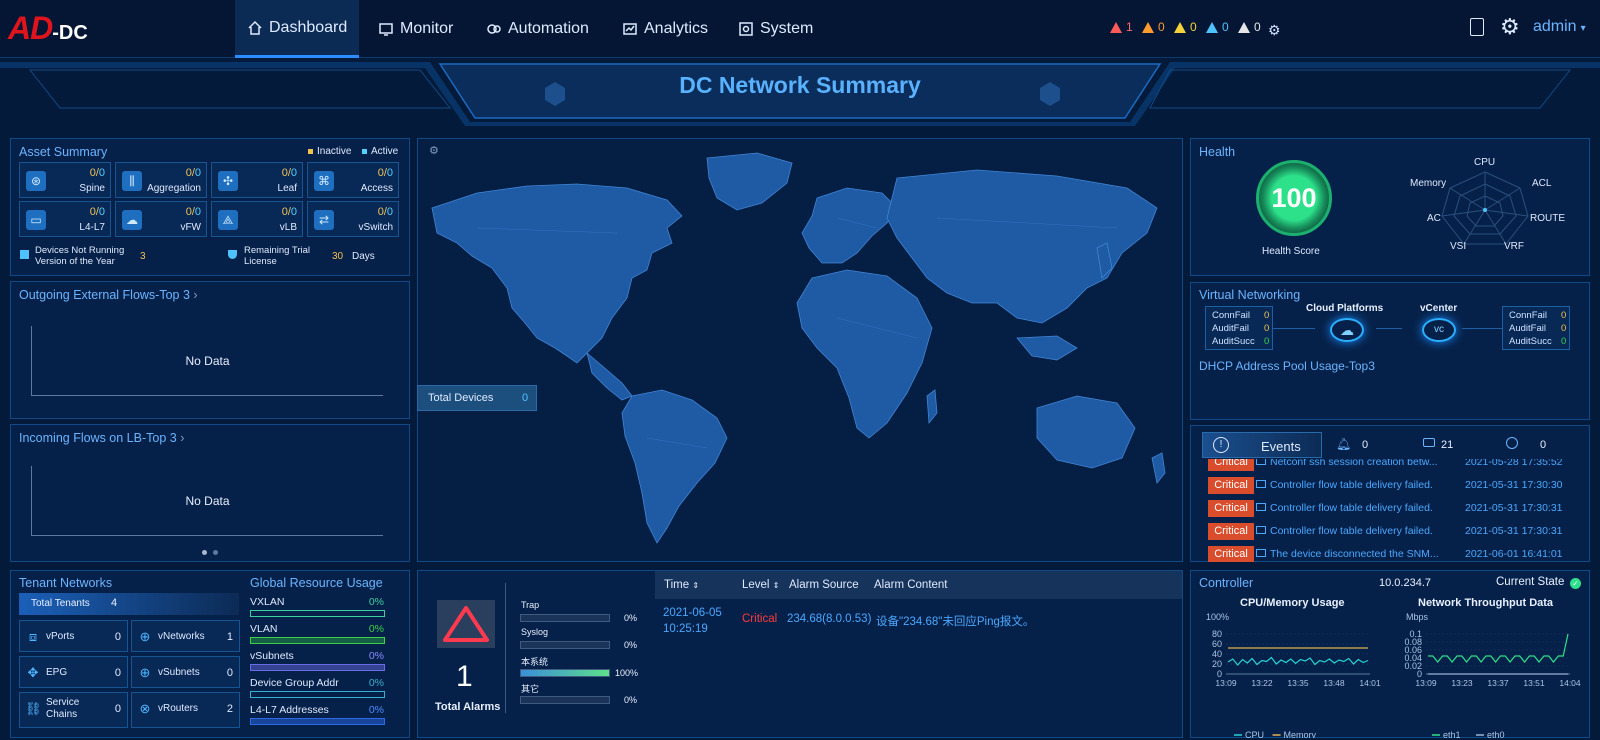 This screenshot has height=740, width=1600. I want to click on gear-icon: ⚙, so click(1510, 27).